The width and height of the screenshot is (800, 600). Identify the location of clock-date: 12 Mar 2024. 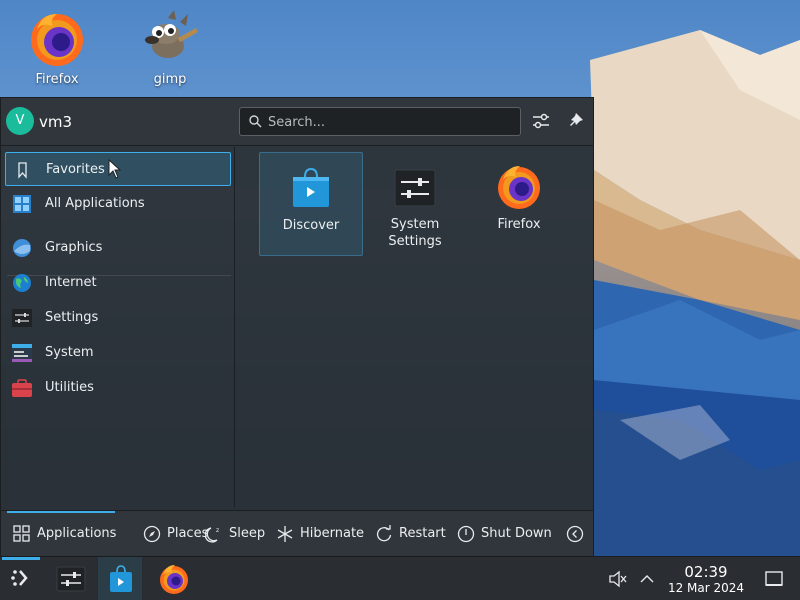
(706, 588).